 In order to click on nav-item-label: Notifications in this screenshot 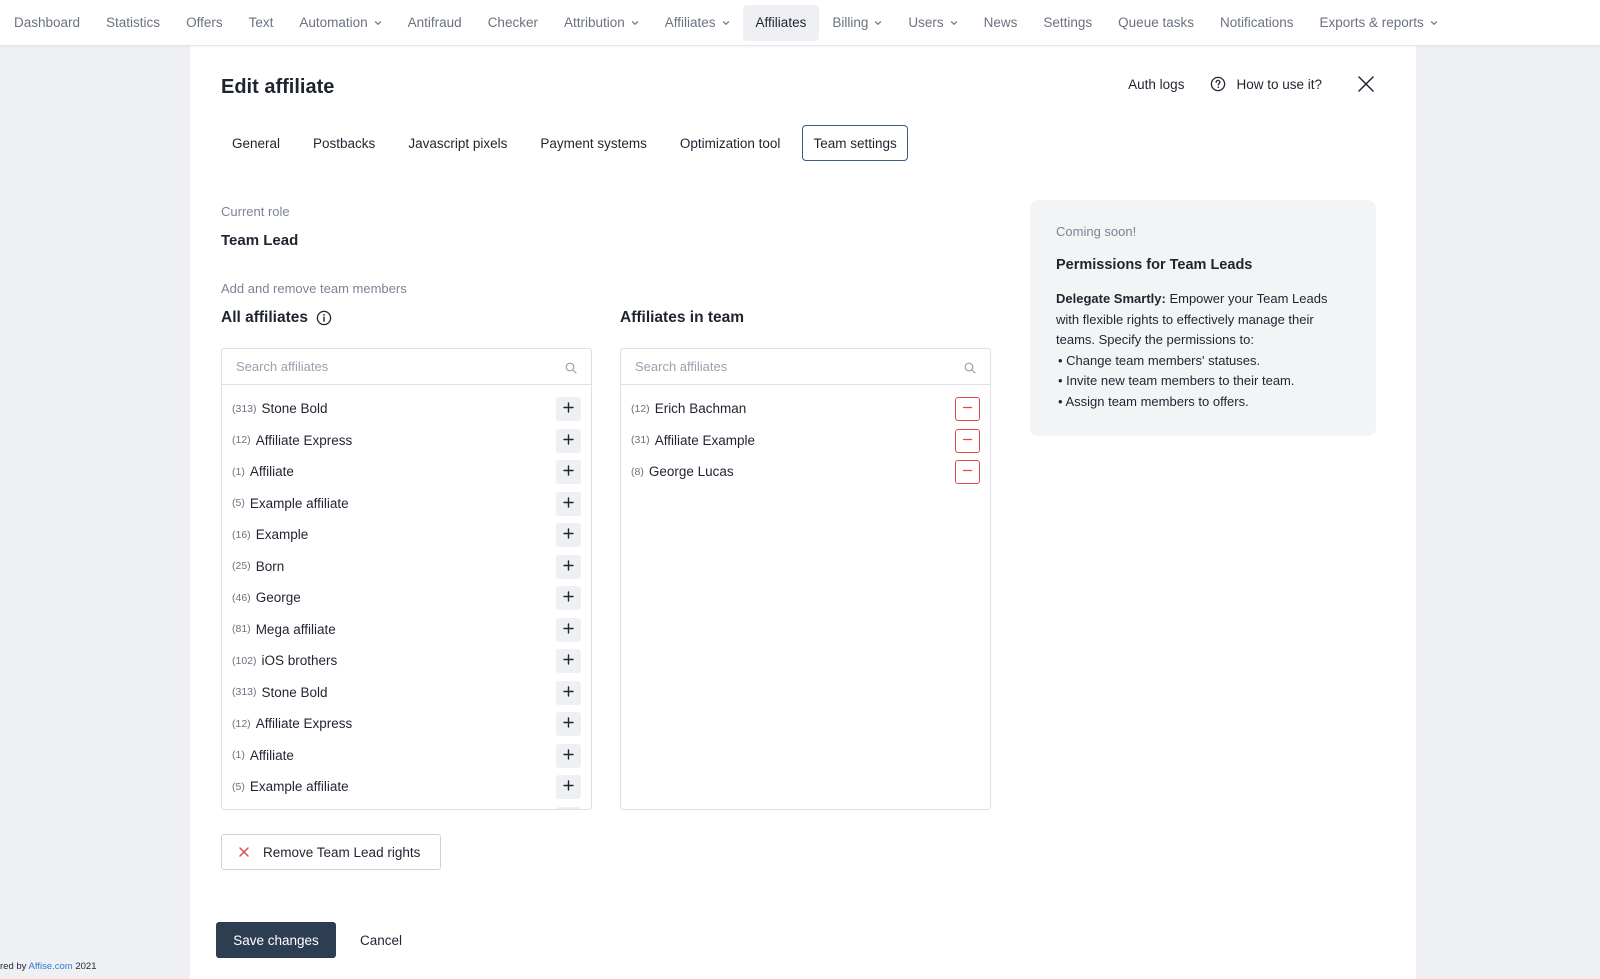, I will do `click(1256, 22)`.